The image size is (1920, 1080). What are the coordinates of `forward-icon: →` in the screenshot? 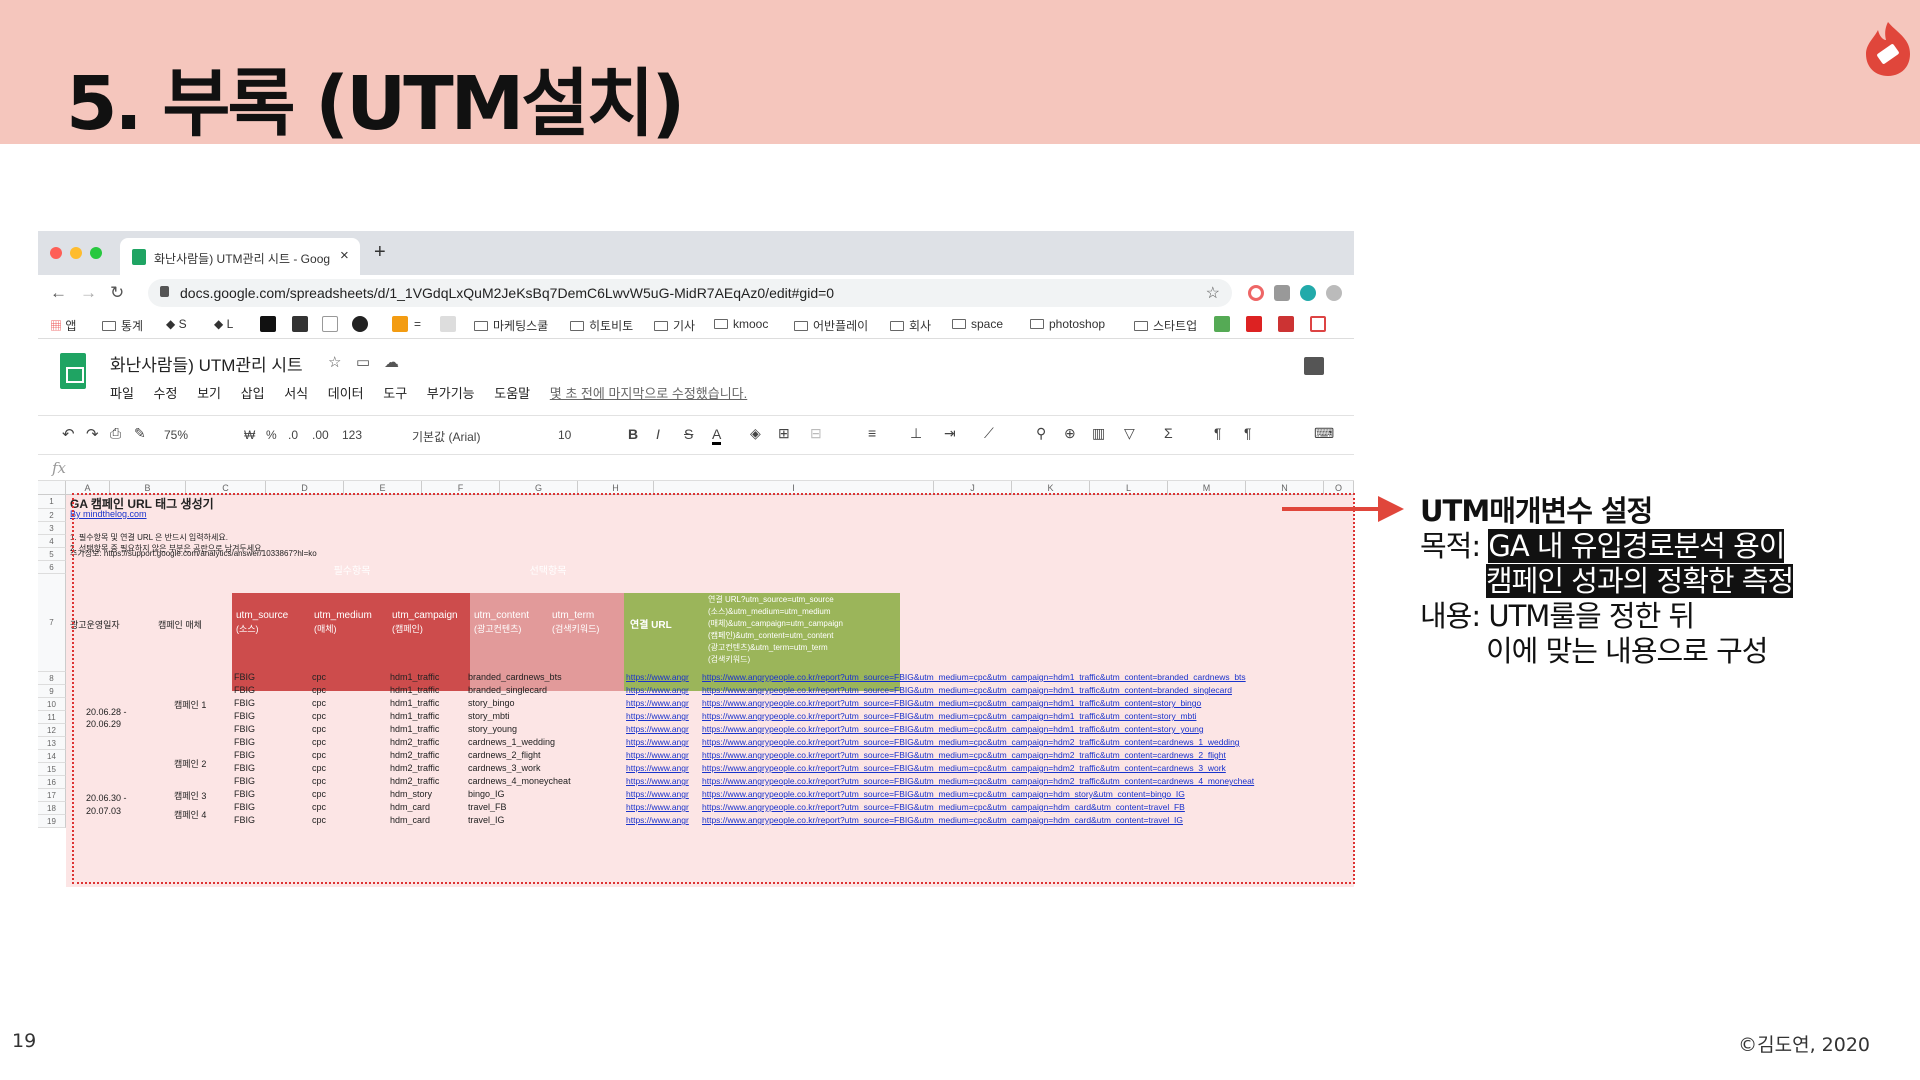 It's located at (88, 293).